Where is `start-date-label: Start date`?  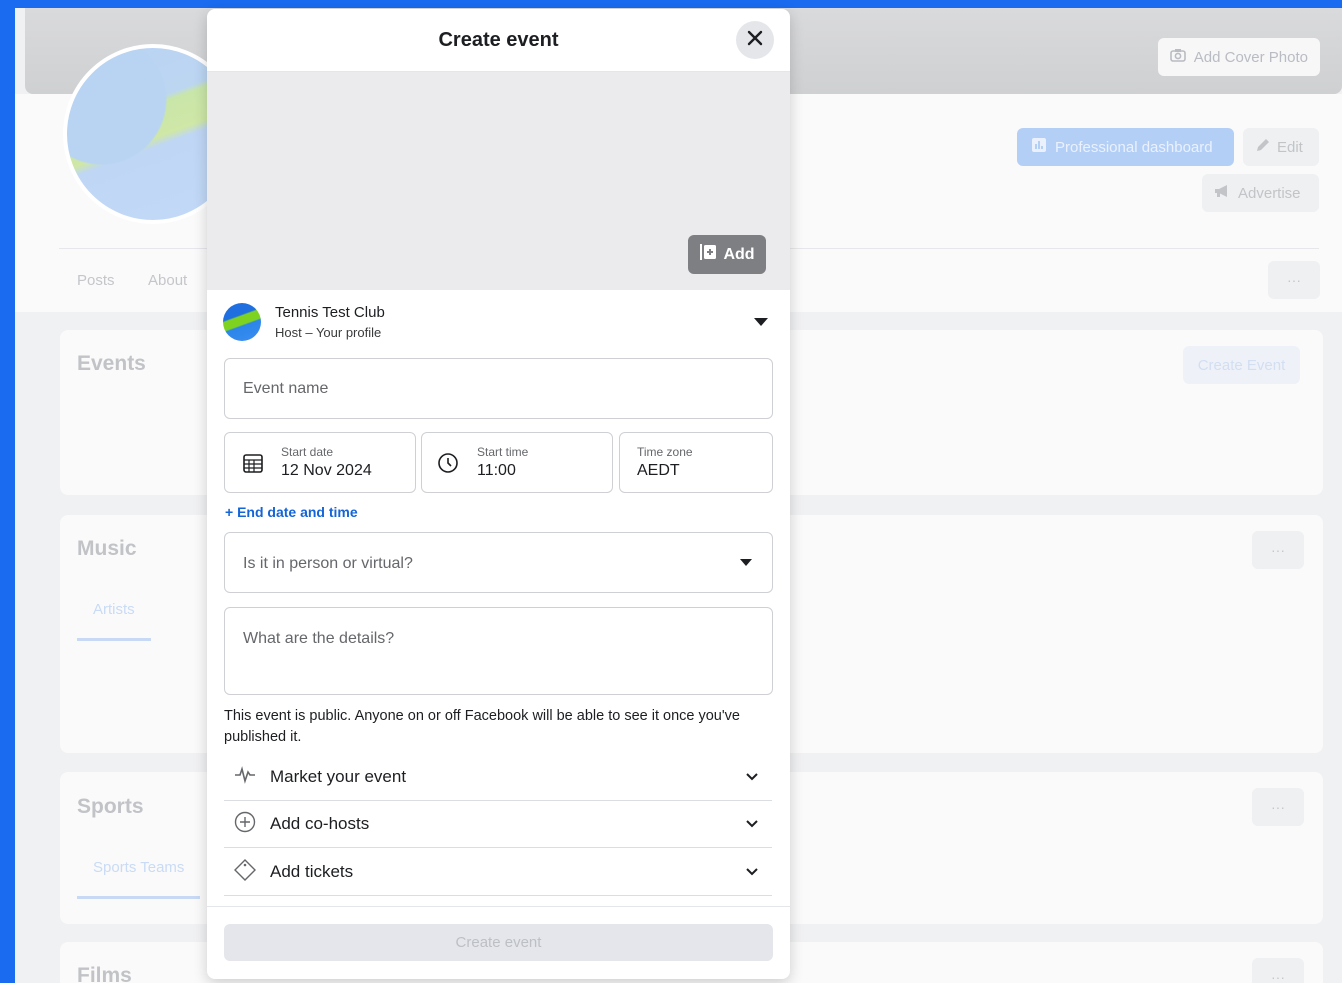 start-date-label: Start date is located at coordinates (307, 452).